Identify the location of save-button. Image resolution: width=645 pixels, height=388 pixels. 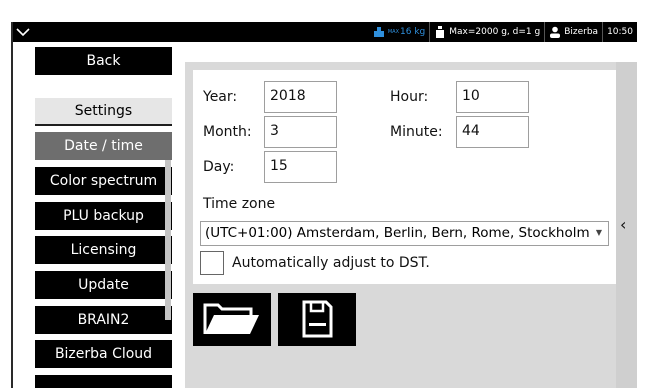
(317, 319).